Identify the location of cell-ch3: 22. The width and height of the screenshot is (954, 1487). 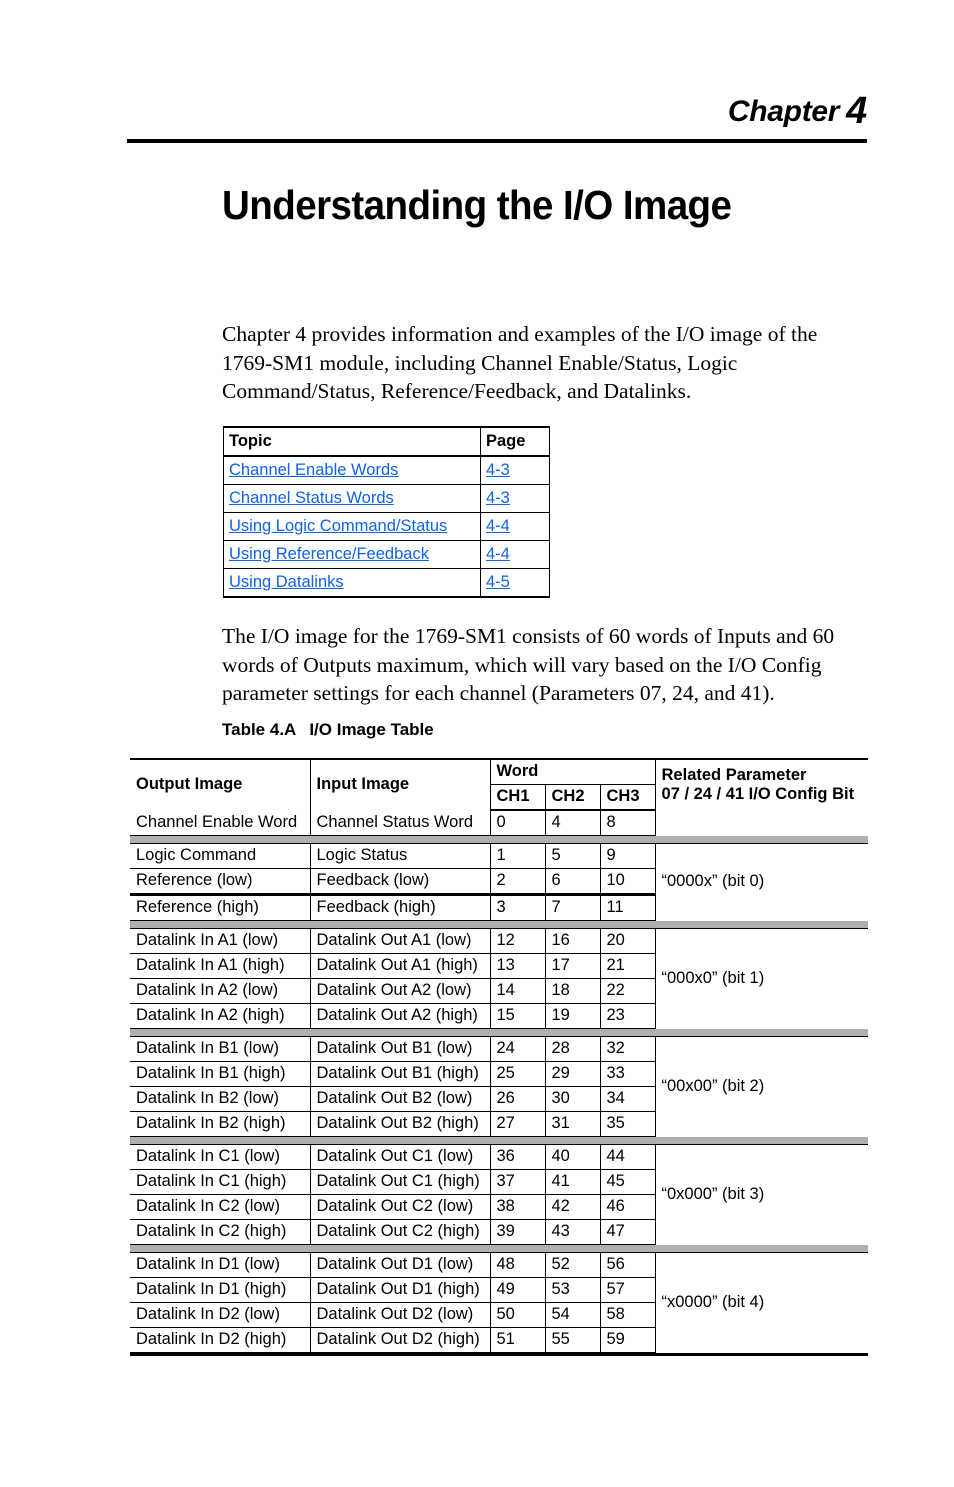
(628, 991).